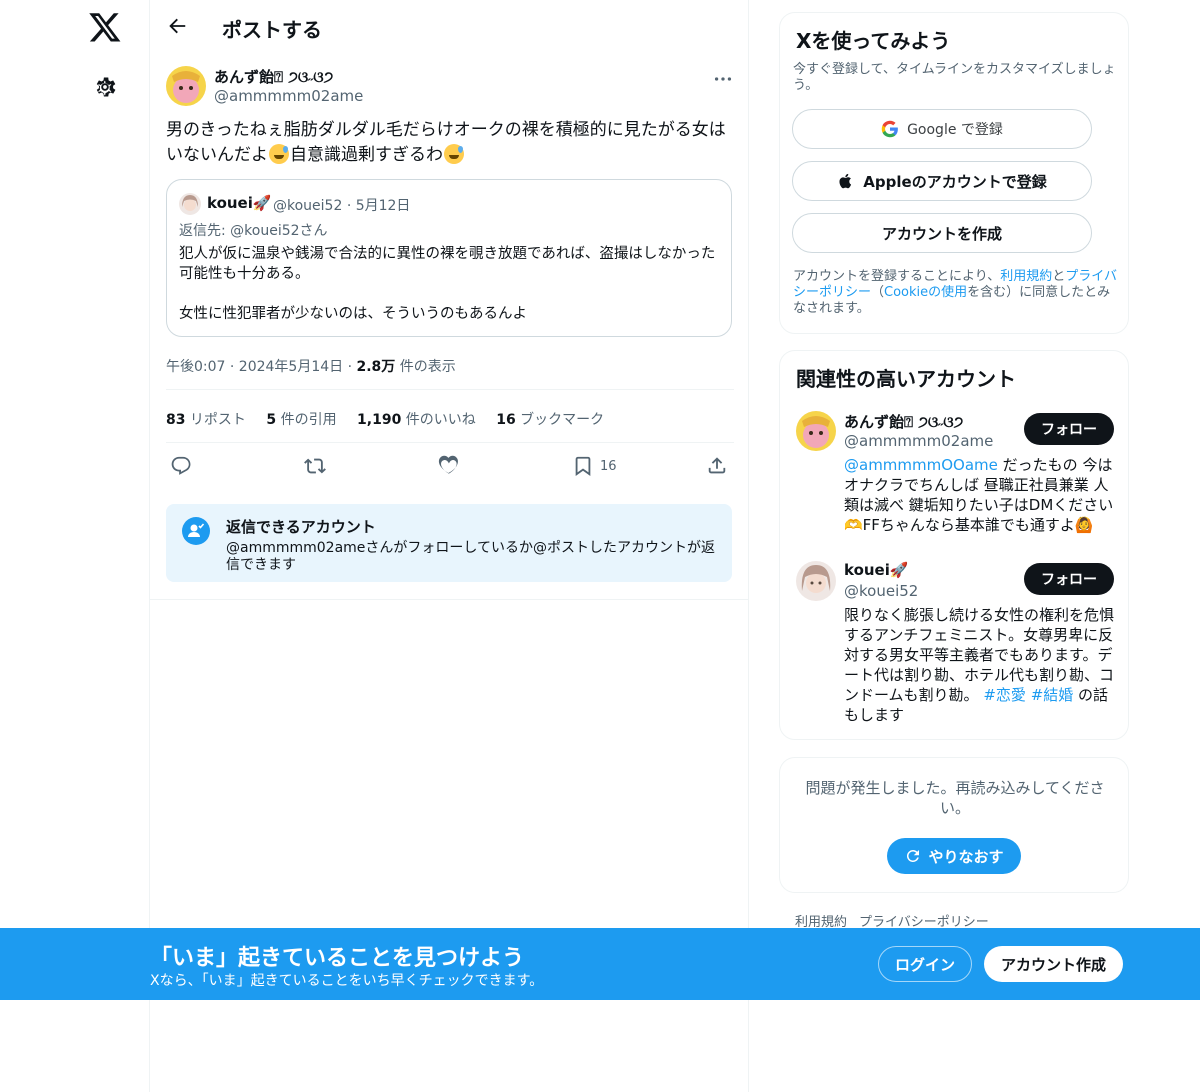  Describe the element at coordinates (105, 27) in the screenshot. I see `x-logo-icon` at that location.